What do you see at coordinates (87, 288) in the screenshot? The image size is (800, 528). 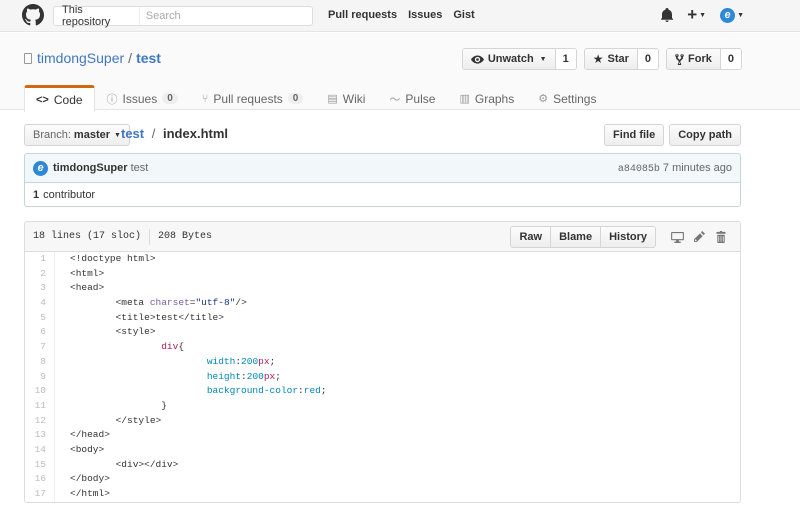 I see `line-content: <head>` at bounding box center [87, 288].